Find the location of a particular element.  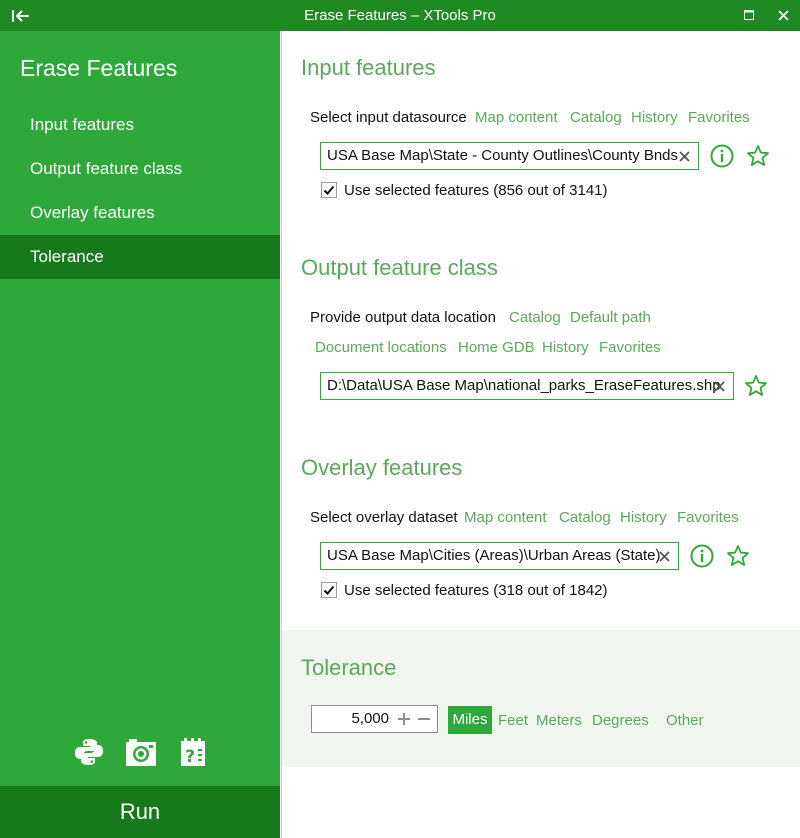

unit-meters: Meters is located at coordinates (559, 720).